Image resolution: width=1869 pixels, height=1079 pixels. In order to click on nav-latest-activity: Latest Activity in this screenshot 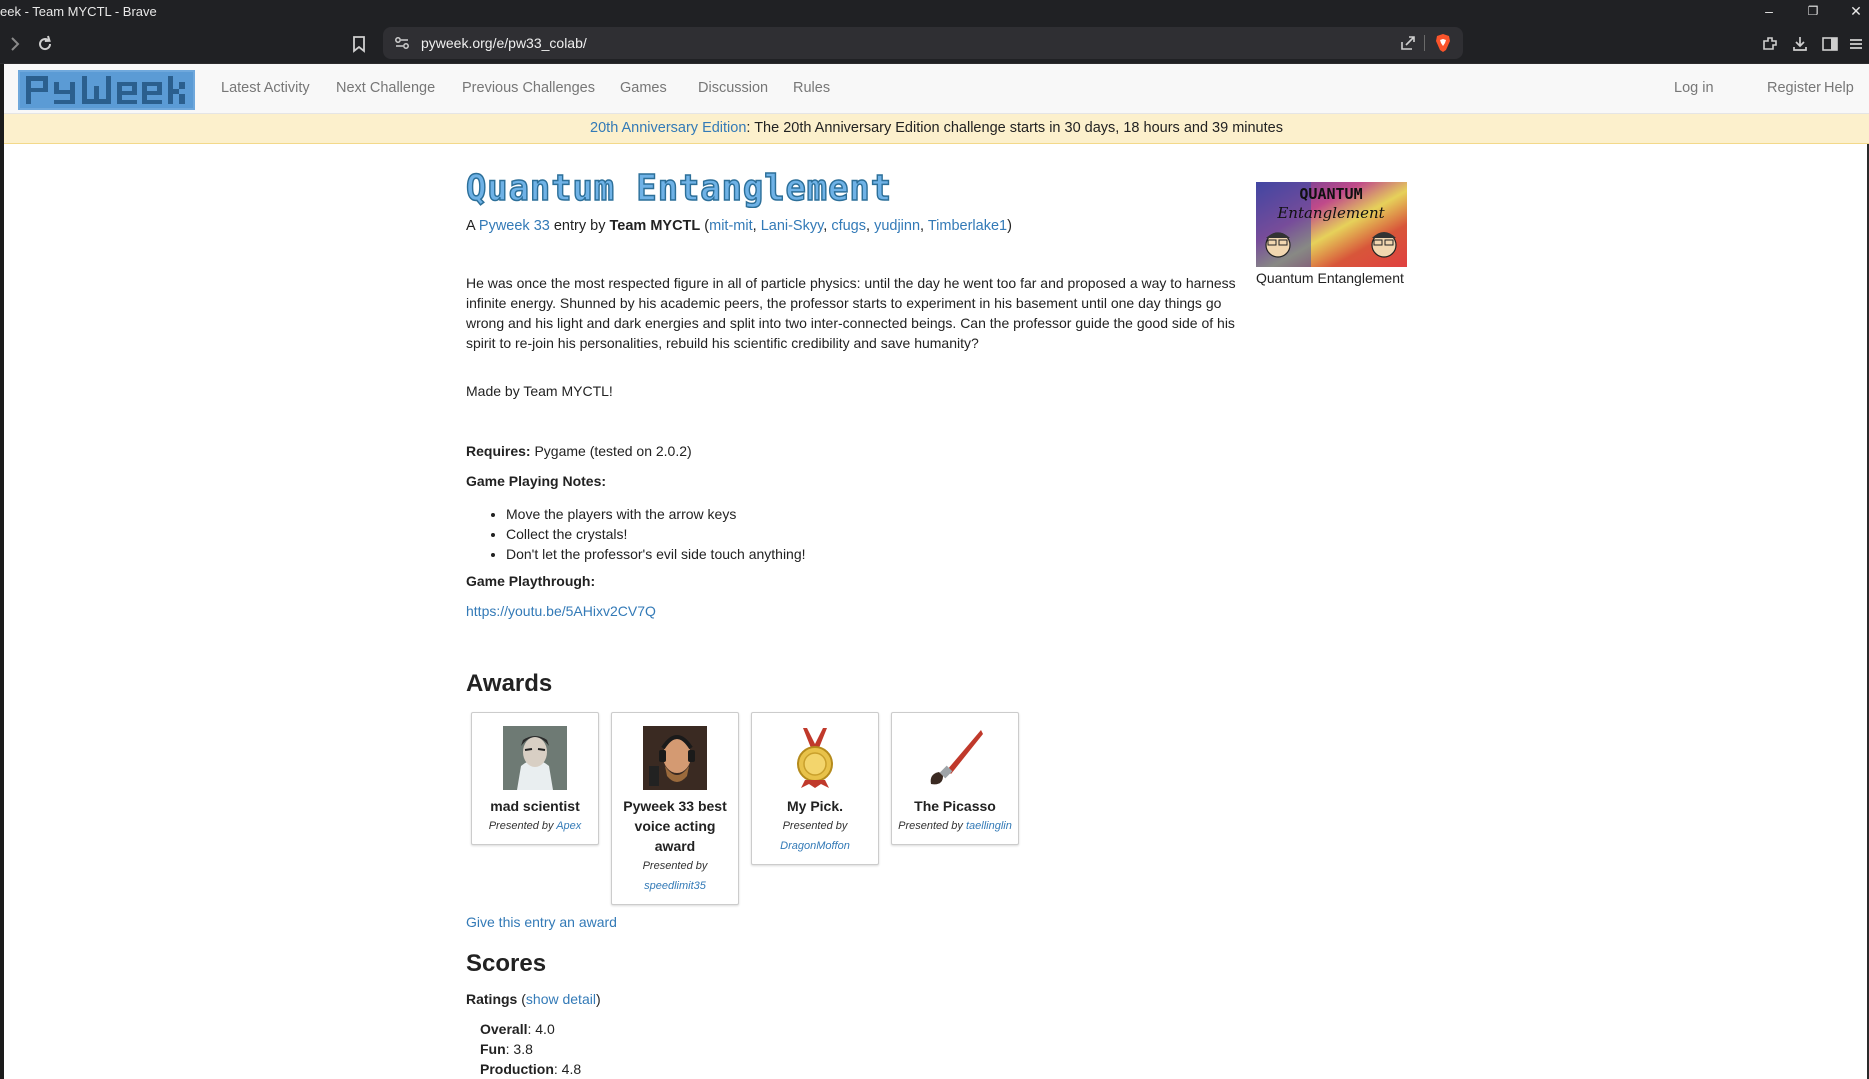, I will do `click(265, 88)`.